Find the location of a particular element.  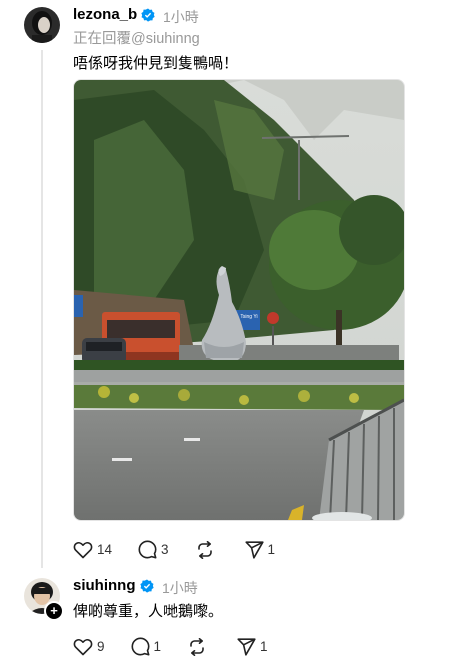

like-button: 9 is located at coordinates (89, 647).